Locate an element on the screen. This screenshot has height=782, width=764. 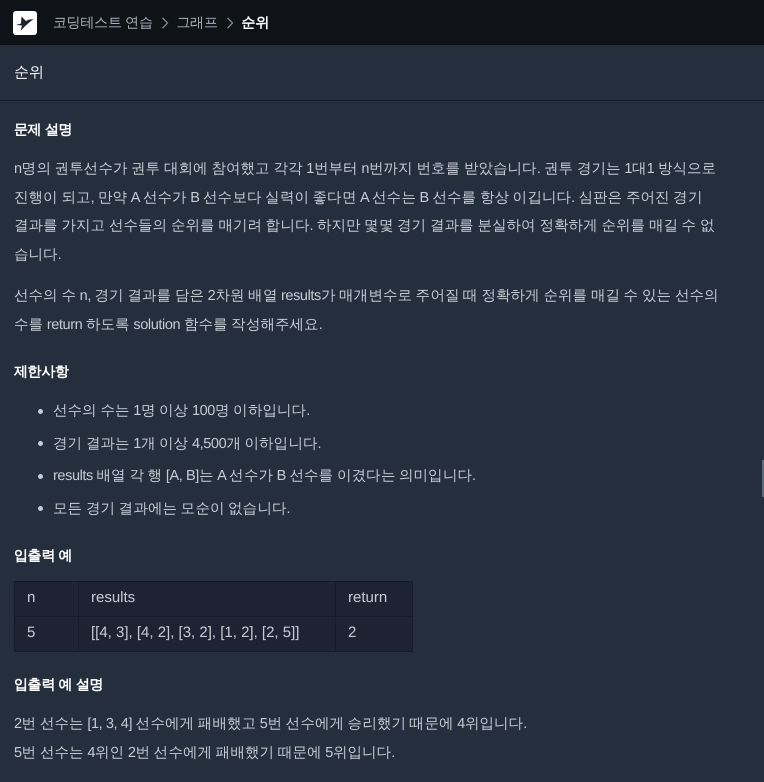
bird-logo-icon is located at coordinates (25, 22).